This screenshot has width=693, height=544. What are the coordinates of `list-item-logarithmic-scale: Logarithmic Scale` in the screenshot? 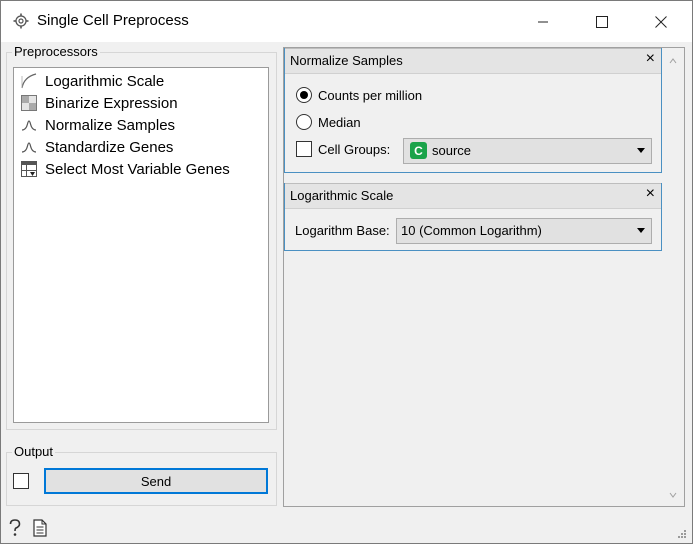 It's located at (92, 81).